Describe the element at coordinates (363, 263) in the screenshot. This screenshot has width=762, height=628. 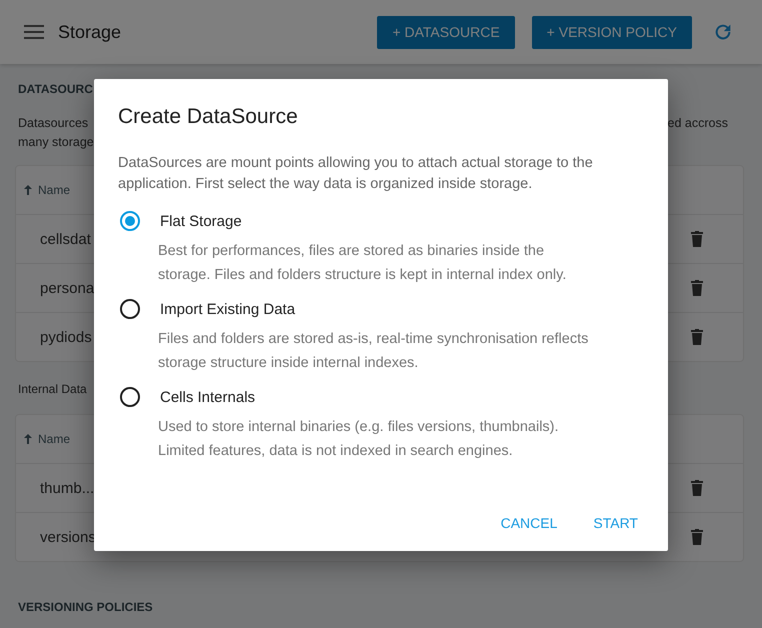
I see `option-description: Best for performances, files are stored as binaries inside the storage. Files and folders structure is kept in internal index only.` at that location.